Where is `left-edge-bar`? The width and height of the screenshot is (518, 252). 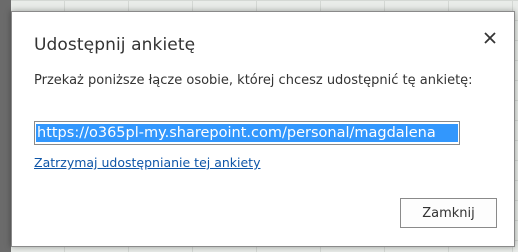
left-edge-bar is located at coordinates (5, 126).